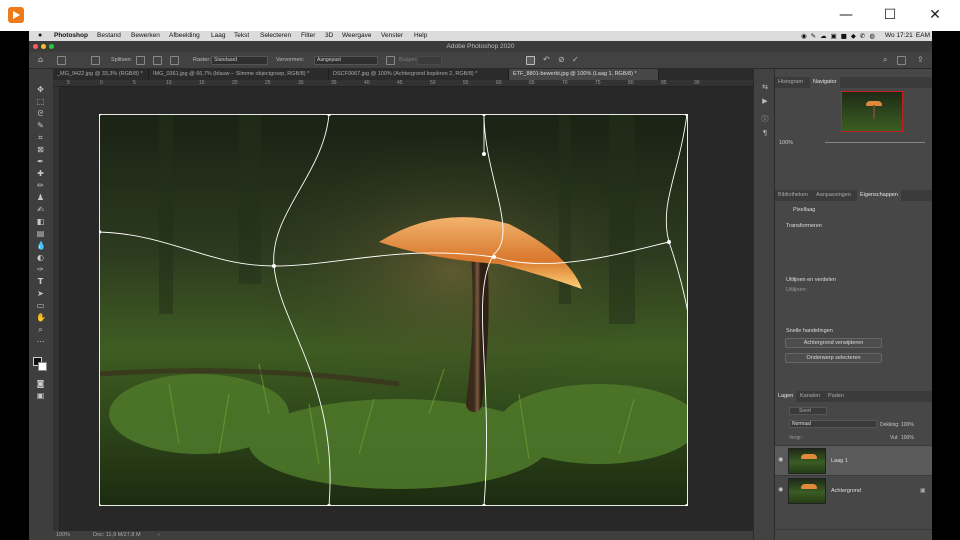  I want to click on eyedropper-tool-icon: ✒, so click(40, 161).